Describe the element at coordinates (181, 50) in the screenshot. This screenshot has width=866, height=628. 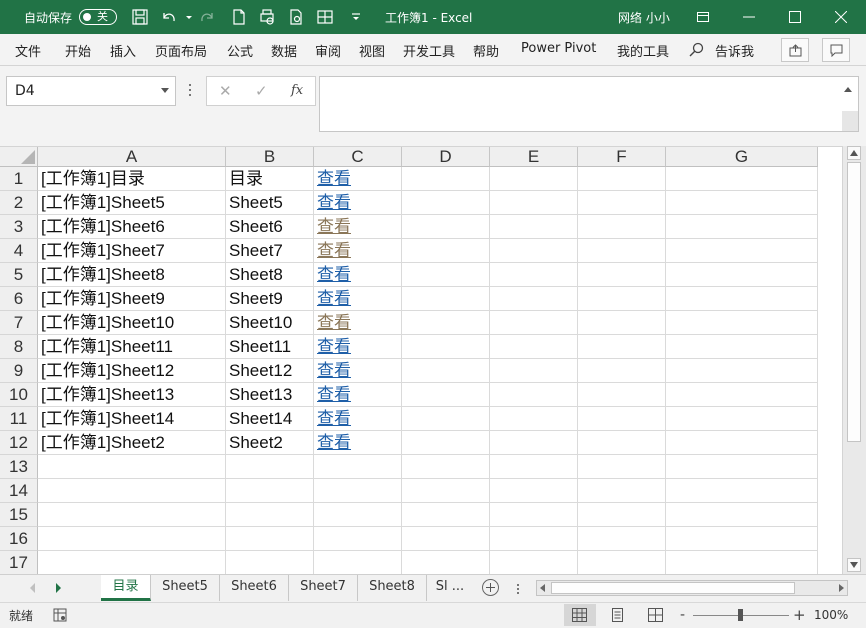
I see `tab-page-layout: 页面布局` at that location.